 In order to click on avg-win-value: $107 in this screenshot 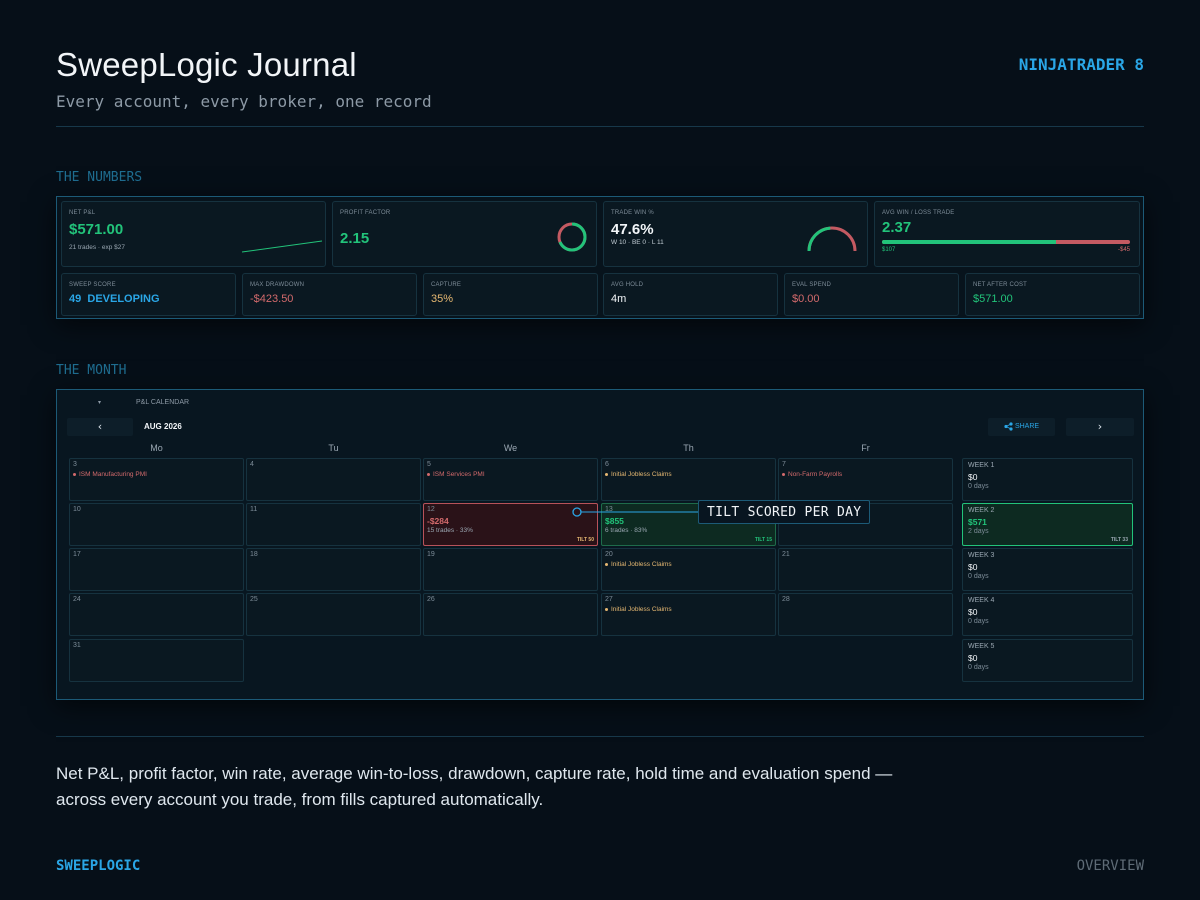, I will do `click(889, 250)`.